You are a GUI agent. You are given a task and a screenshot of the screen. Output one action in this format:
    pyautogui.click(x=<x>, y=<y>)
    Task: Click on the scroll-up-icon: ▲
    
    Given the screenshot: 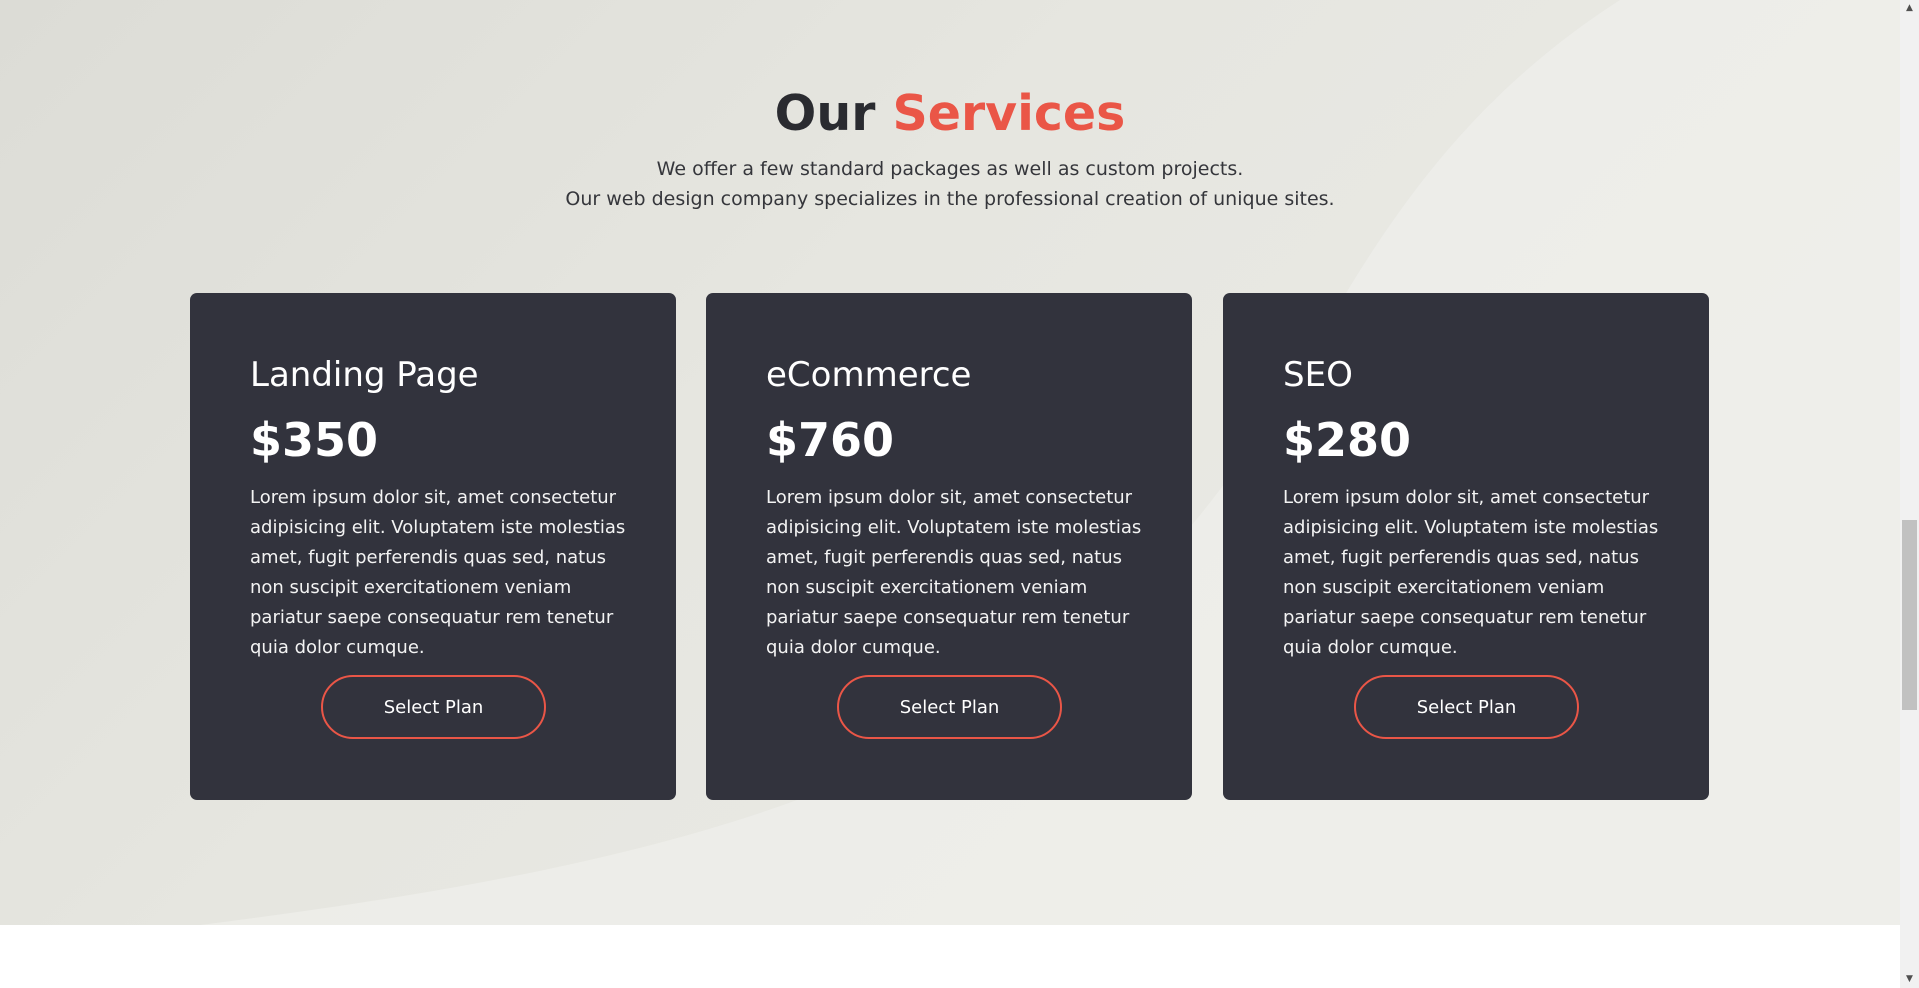 What is the action you would take?
    pyautogui.click(x=1909, y=8)
    